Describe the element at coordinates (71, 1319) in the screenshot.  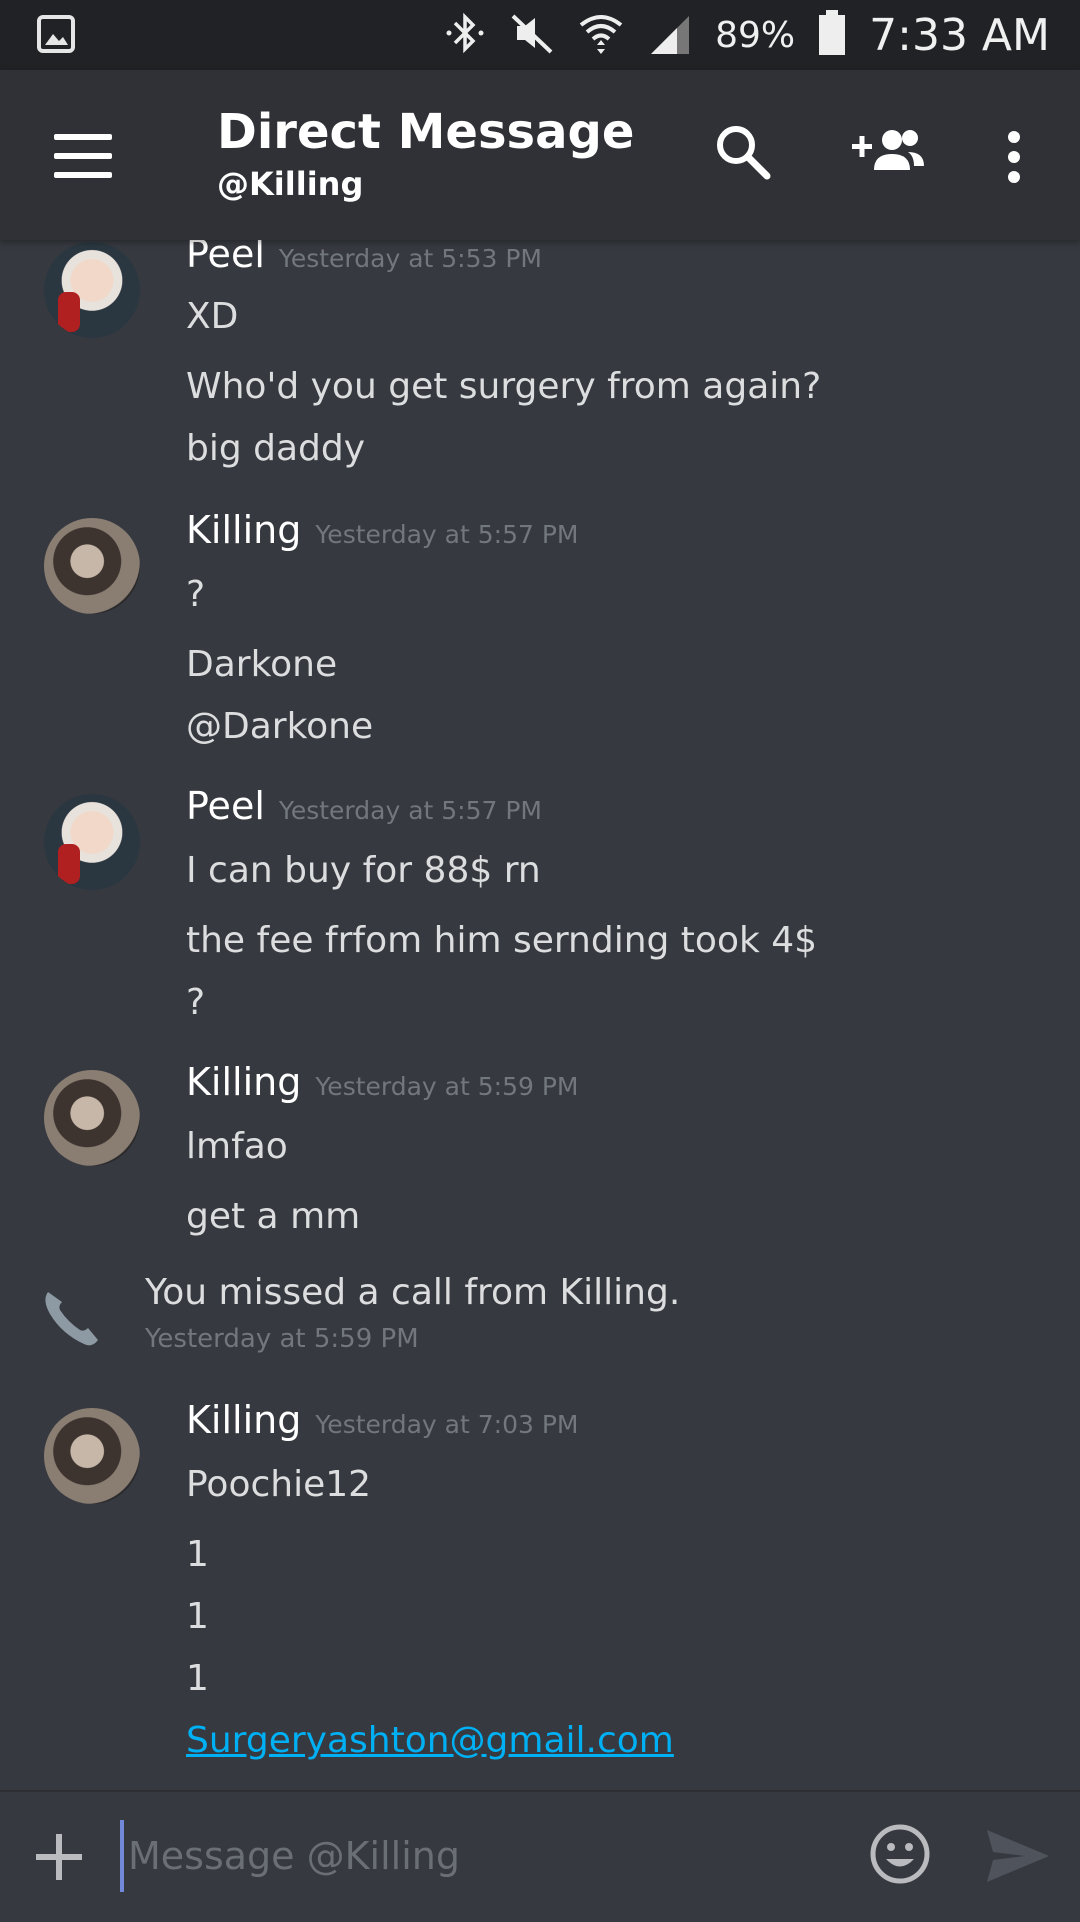
I see `missed-call-icon` at that location.